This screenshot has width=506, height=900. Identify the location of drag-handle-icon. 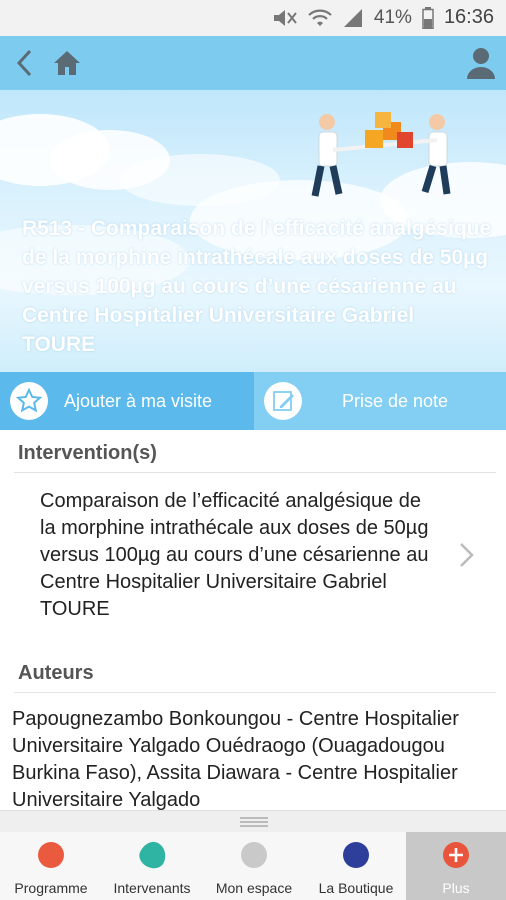
(254, 822).